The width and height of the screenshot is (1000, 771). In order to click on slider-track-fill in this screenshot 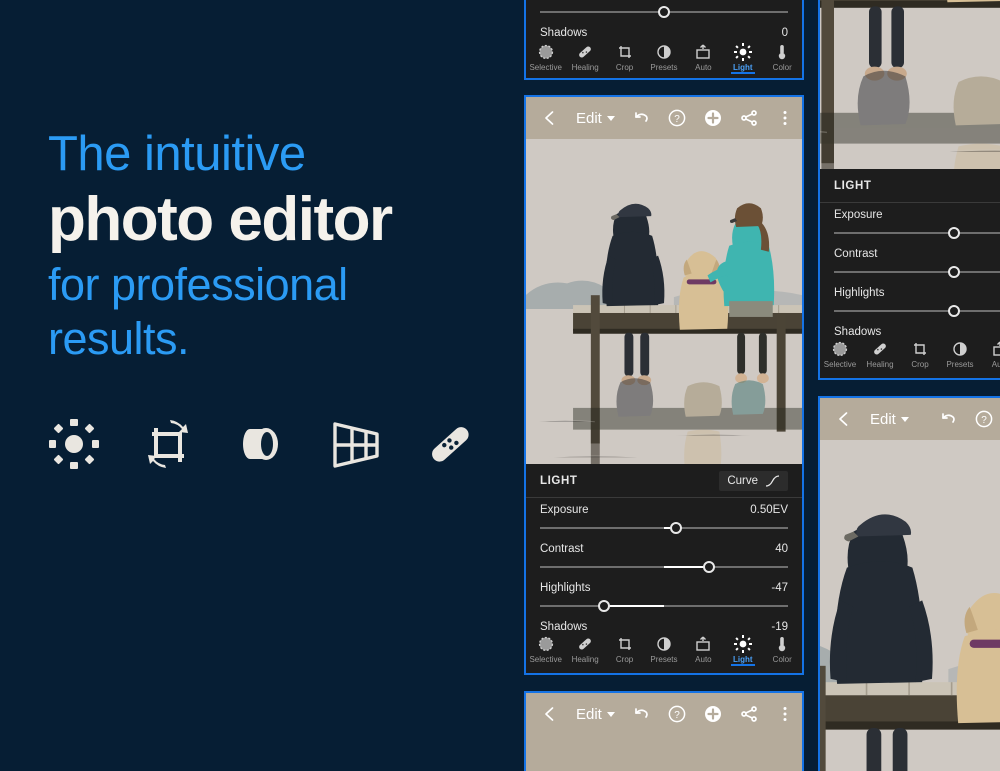, I will do `click(686, 567)`.